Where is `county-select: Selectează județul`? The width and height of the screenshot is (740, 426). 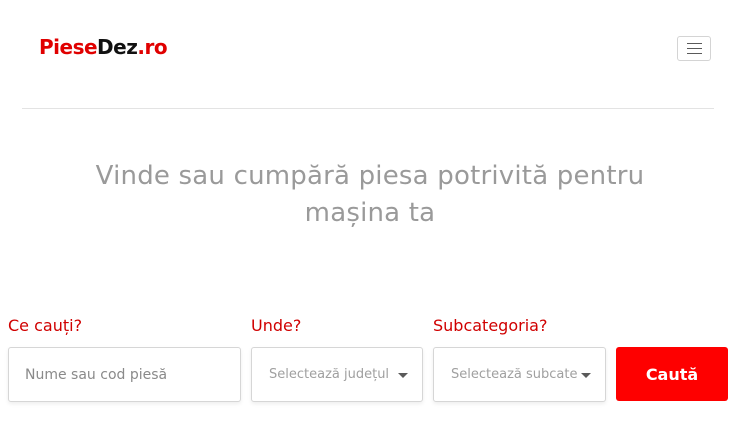
county-select: Selectează județul is located at coordinates (337, 374).